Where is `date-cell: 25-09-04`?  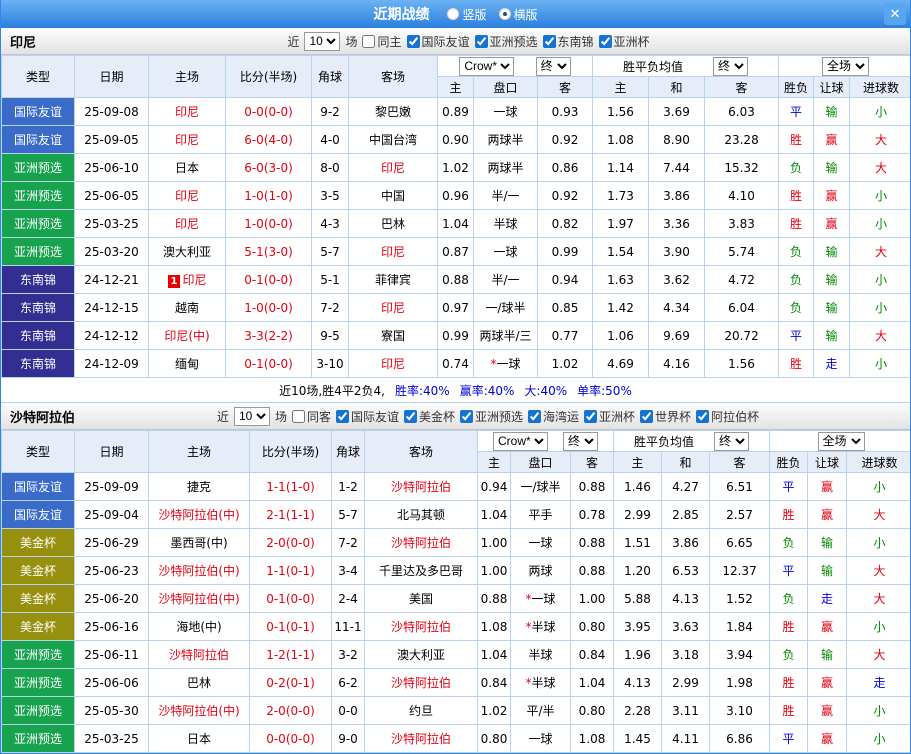 date-cell: 25-09-04 is located at coordinates (111, 514).